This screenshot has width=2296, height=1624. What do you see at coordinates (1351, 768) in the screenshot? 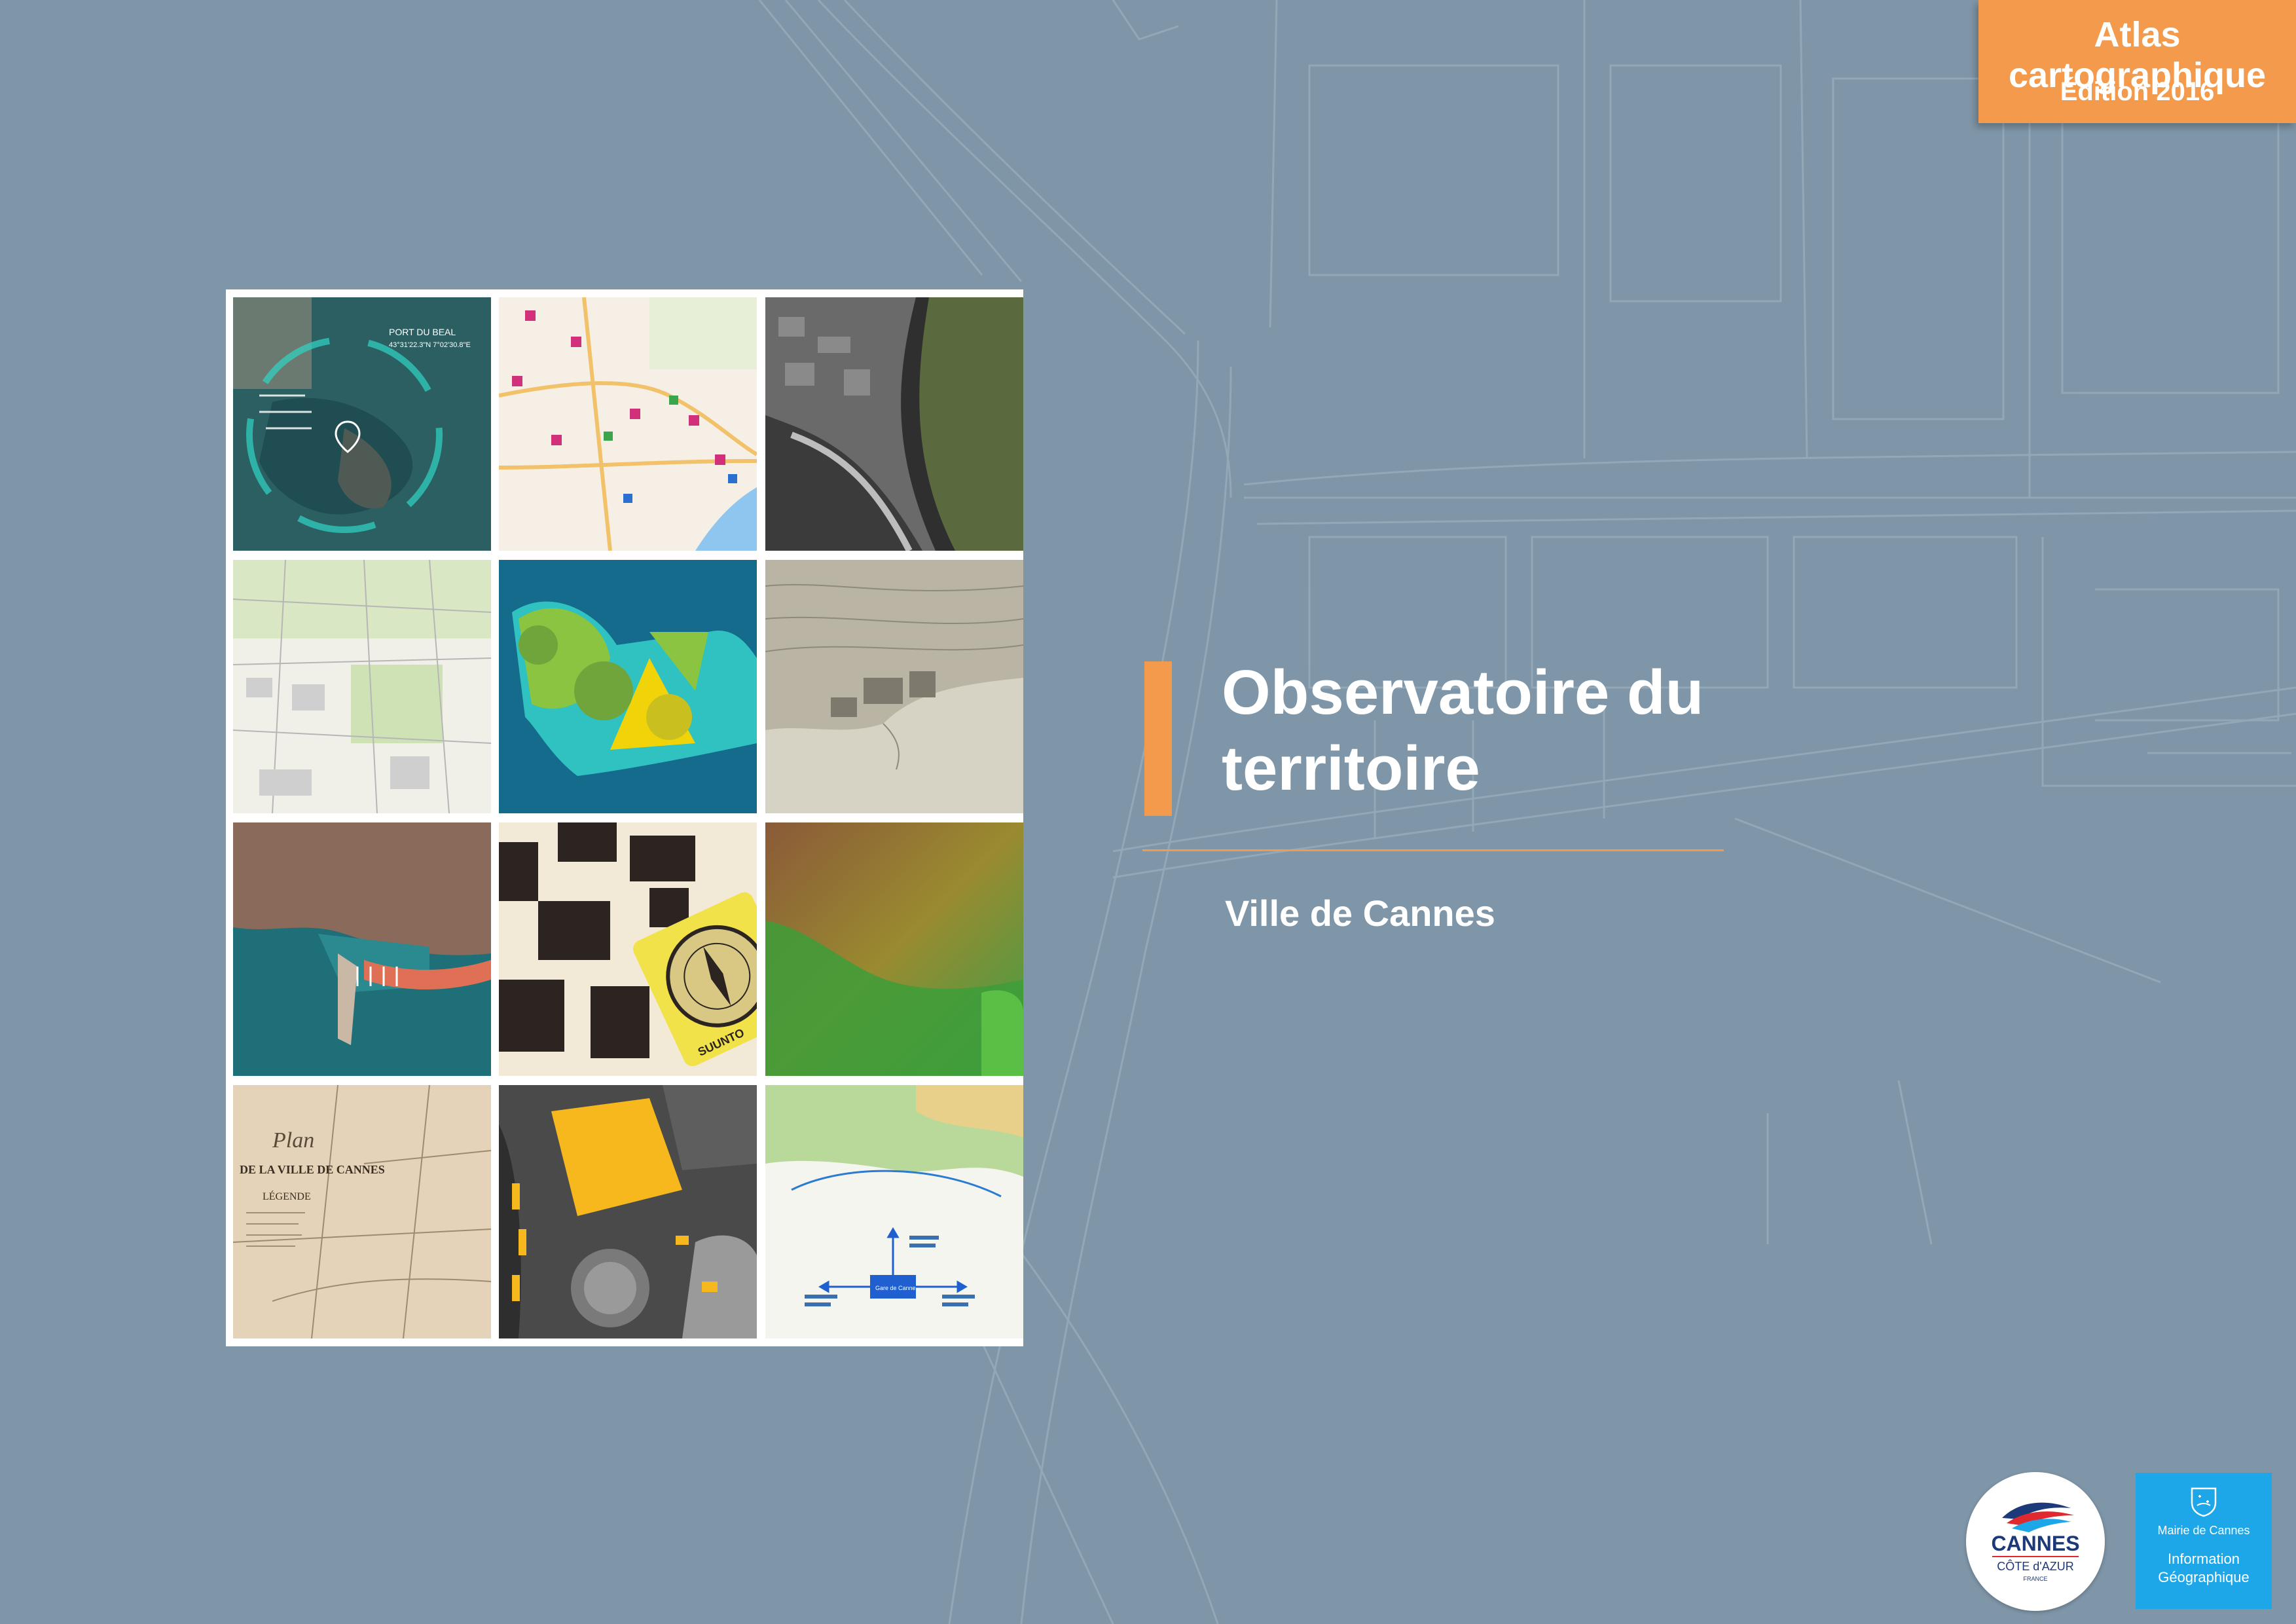
I see `page-title-line2: territoire` at bounding box center [1351, 768].